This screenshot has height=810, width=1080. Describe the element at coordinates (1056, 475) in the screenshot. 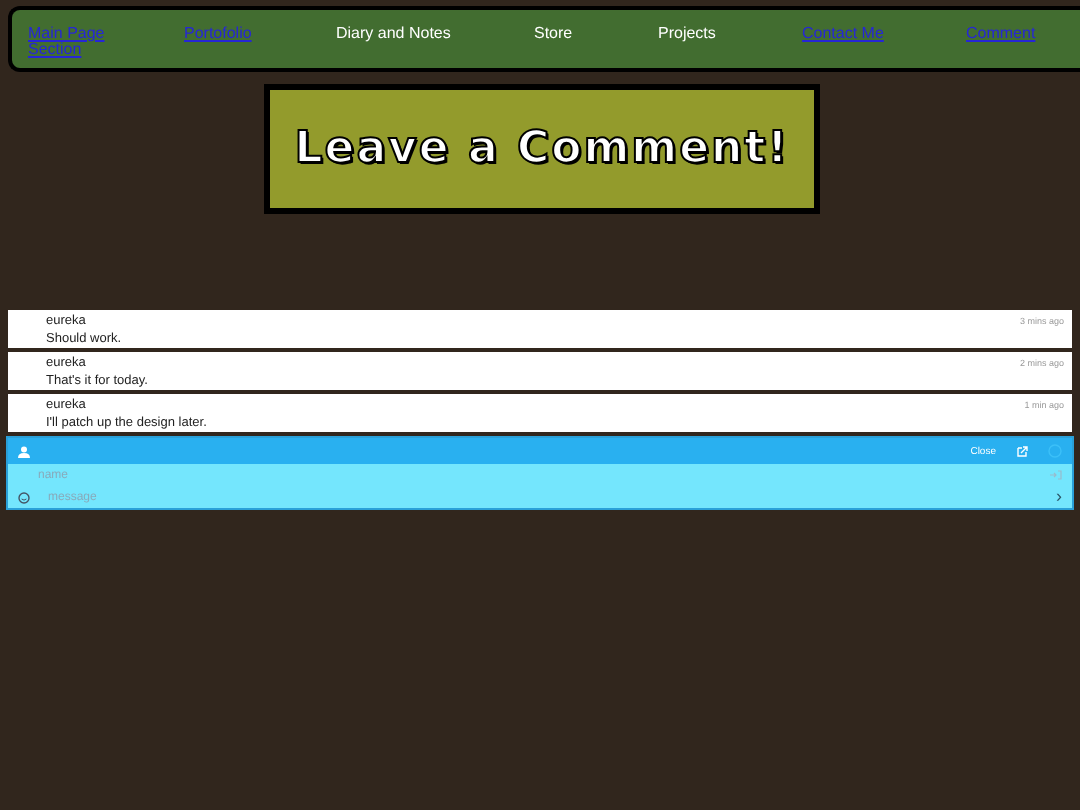

I see `login-icon` at that location.